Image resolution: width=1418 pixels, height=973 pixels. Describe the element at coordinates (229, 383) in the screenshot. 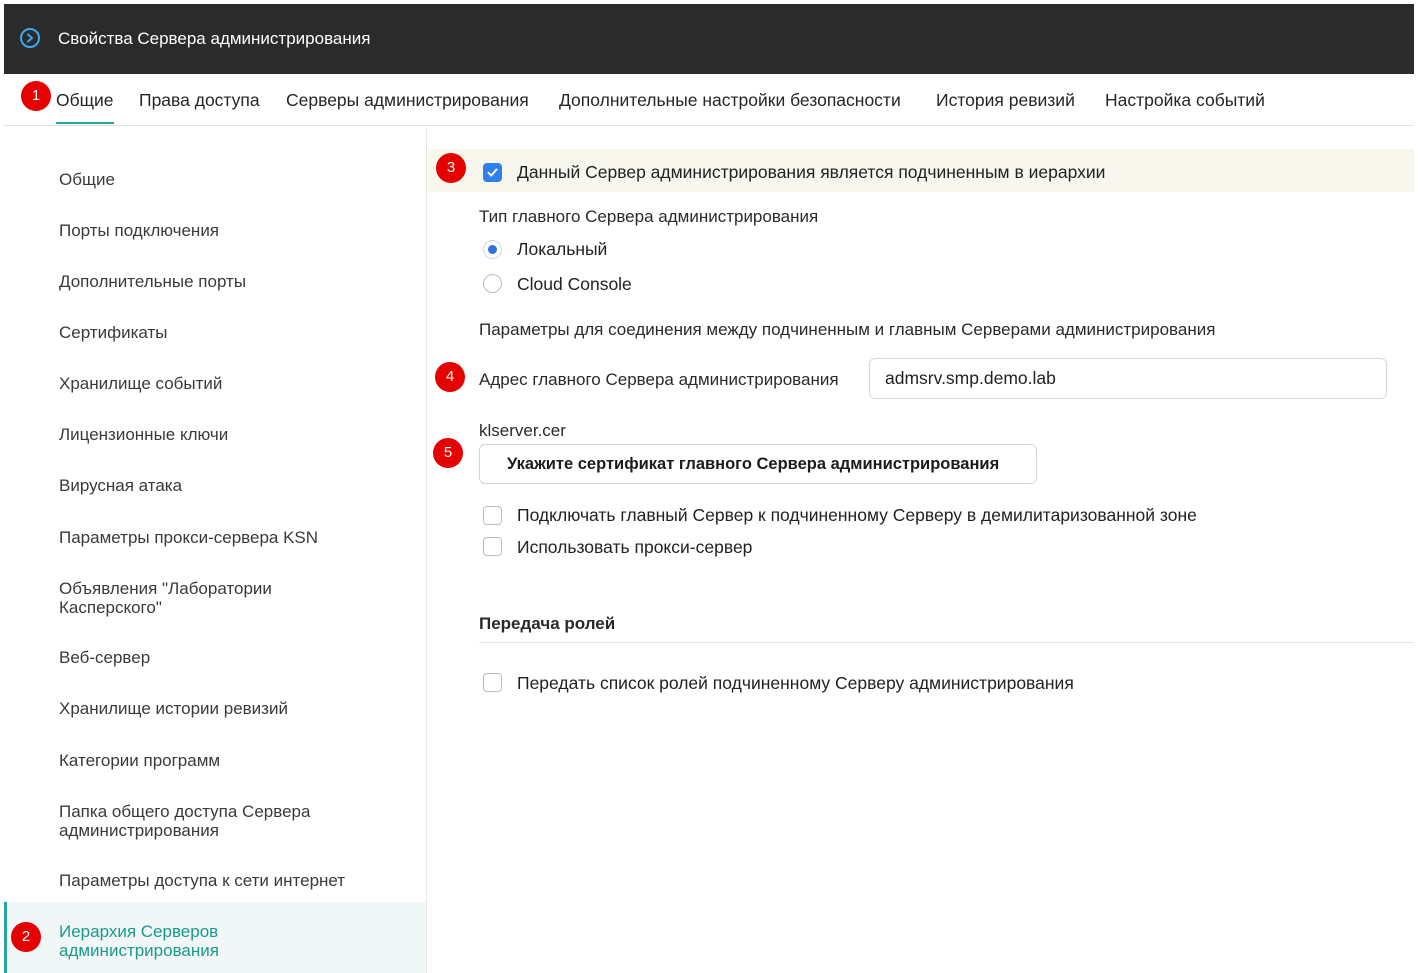

I see `sidebar-item-event-storage: Хранилище событий` at that location.